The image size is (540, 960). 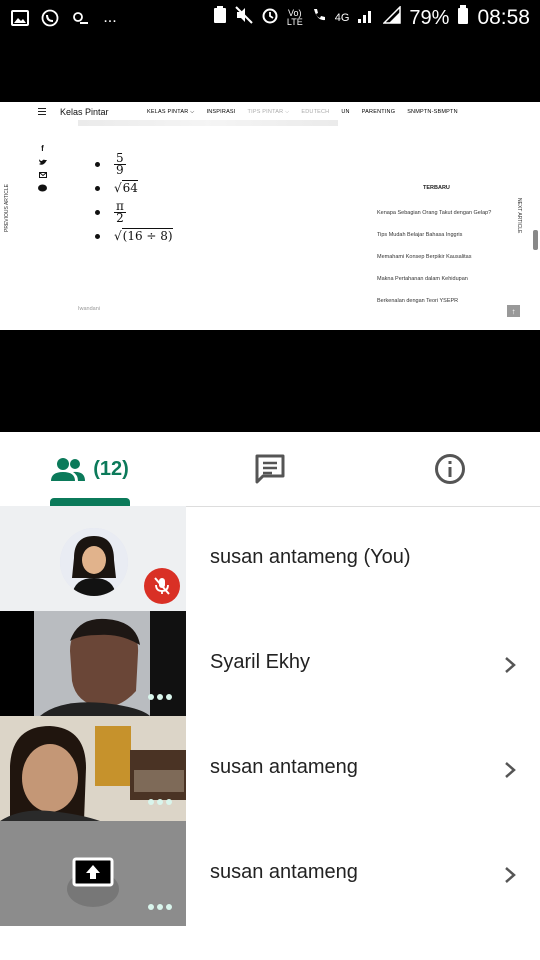 I want to click on square-root: √(16 ÷ 8), so click(x=143, y=235).